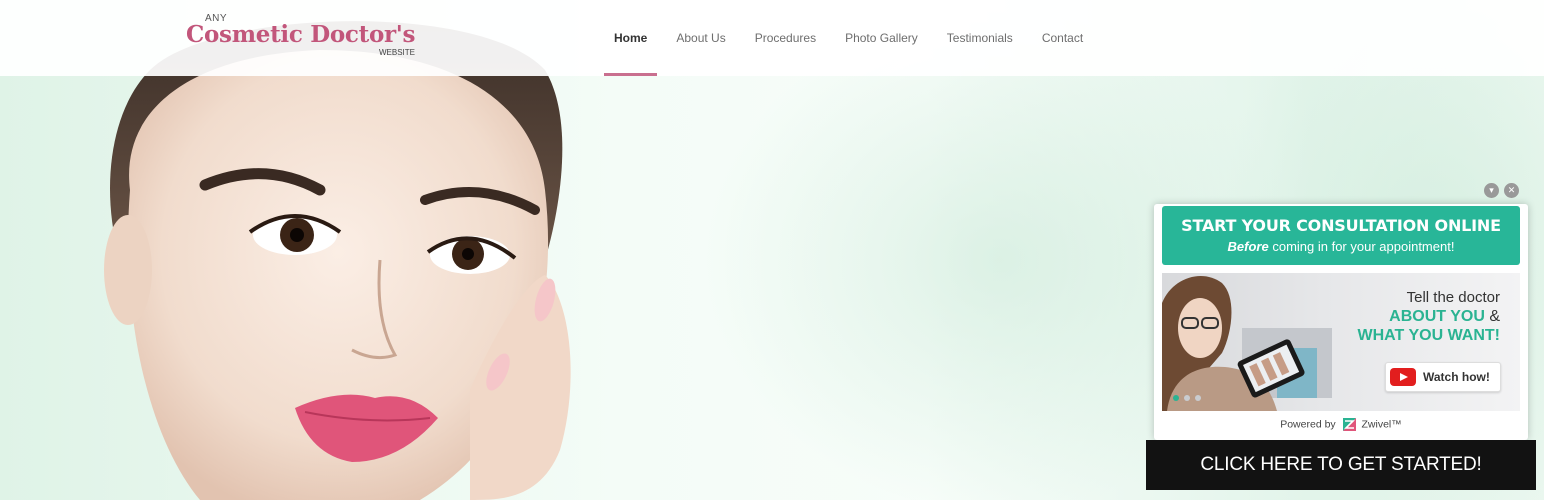  Describe the element at coordinates (1437, 316) in the screenshot. I see `promo-about-you: ABOUT YOU` at that location.